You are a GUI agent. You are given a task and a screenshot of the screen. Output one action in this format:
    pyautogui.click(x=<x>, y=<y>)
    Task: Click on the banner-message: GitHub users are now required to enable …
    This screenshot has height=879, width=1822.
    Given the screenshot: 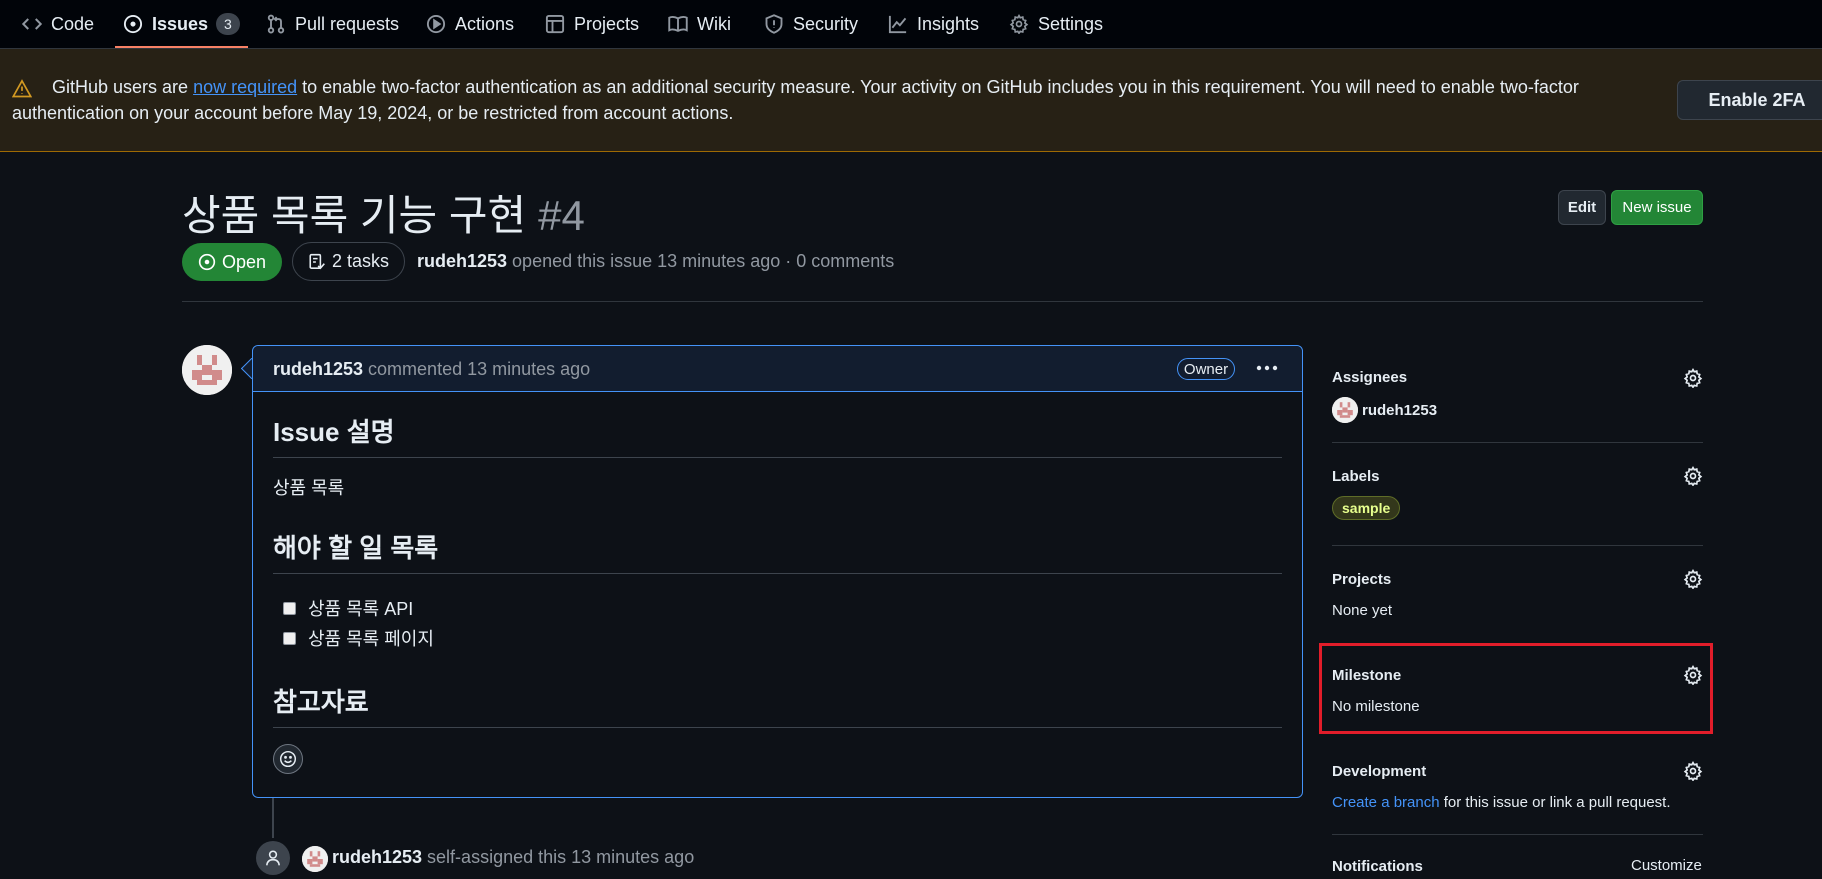 What is the action you would take?
    pyautogui.click(x=812, y=100)
    